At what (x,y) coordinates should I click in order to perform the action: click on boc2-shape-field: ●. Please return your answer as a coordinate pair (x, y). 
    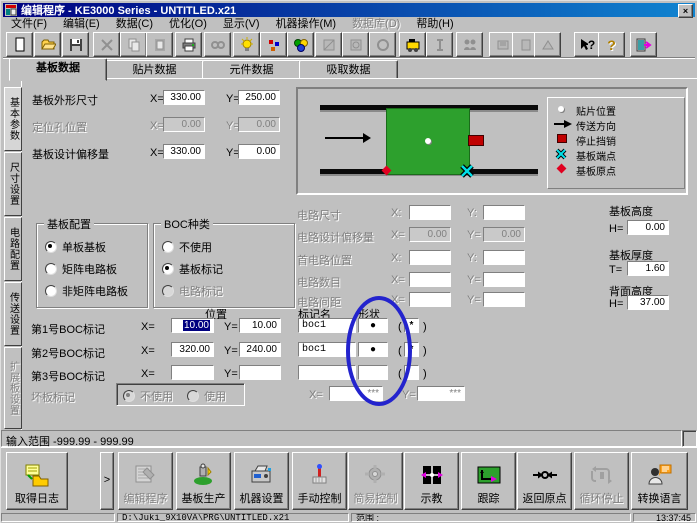
    Looking at the image, I should click on (373, 349).